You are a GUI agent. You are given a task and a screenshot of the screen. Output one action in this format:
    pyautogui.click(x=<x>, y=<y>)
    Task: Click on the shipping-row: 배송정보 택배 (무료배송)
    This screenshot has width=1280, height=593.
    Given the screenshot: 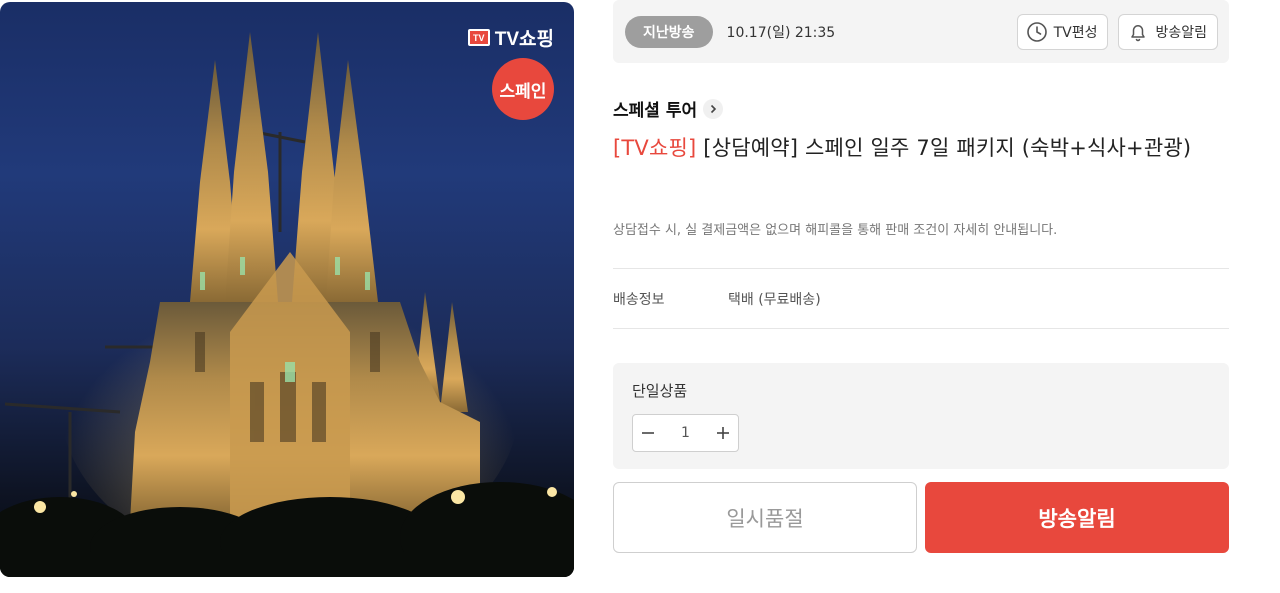 What is the action you would take?
    pyautogui.click(x=921, y=298)
    